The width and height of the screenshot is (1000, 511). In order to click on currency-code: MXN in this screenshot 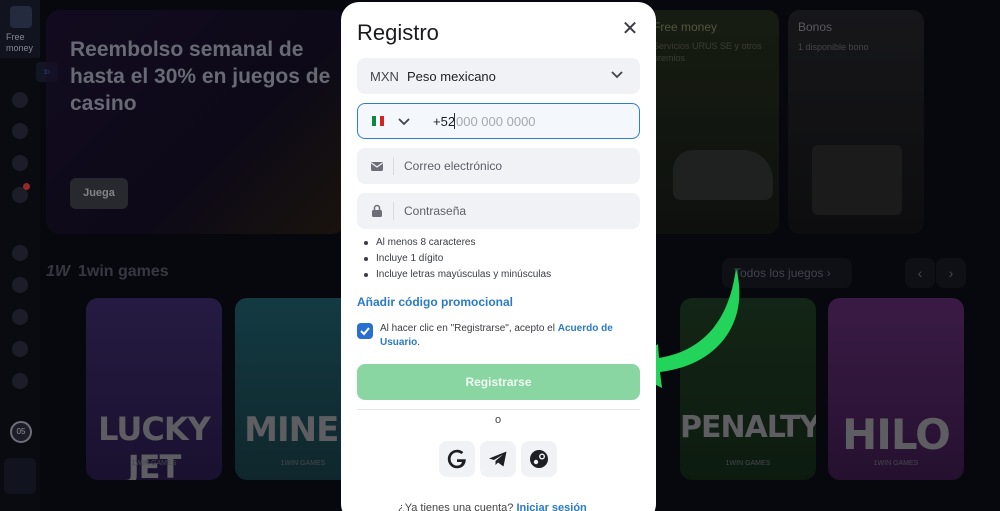, I will do `click(384, 76)`.